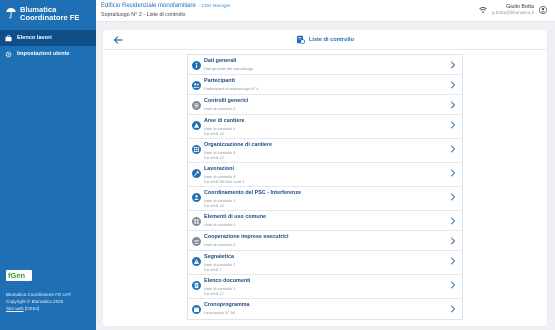 Image resolution: width=555 pixels, height=330 pixels. Describe the element at coordinates (543, 9) in the screenshot. I see `user-icon` at that location.